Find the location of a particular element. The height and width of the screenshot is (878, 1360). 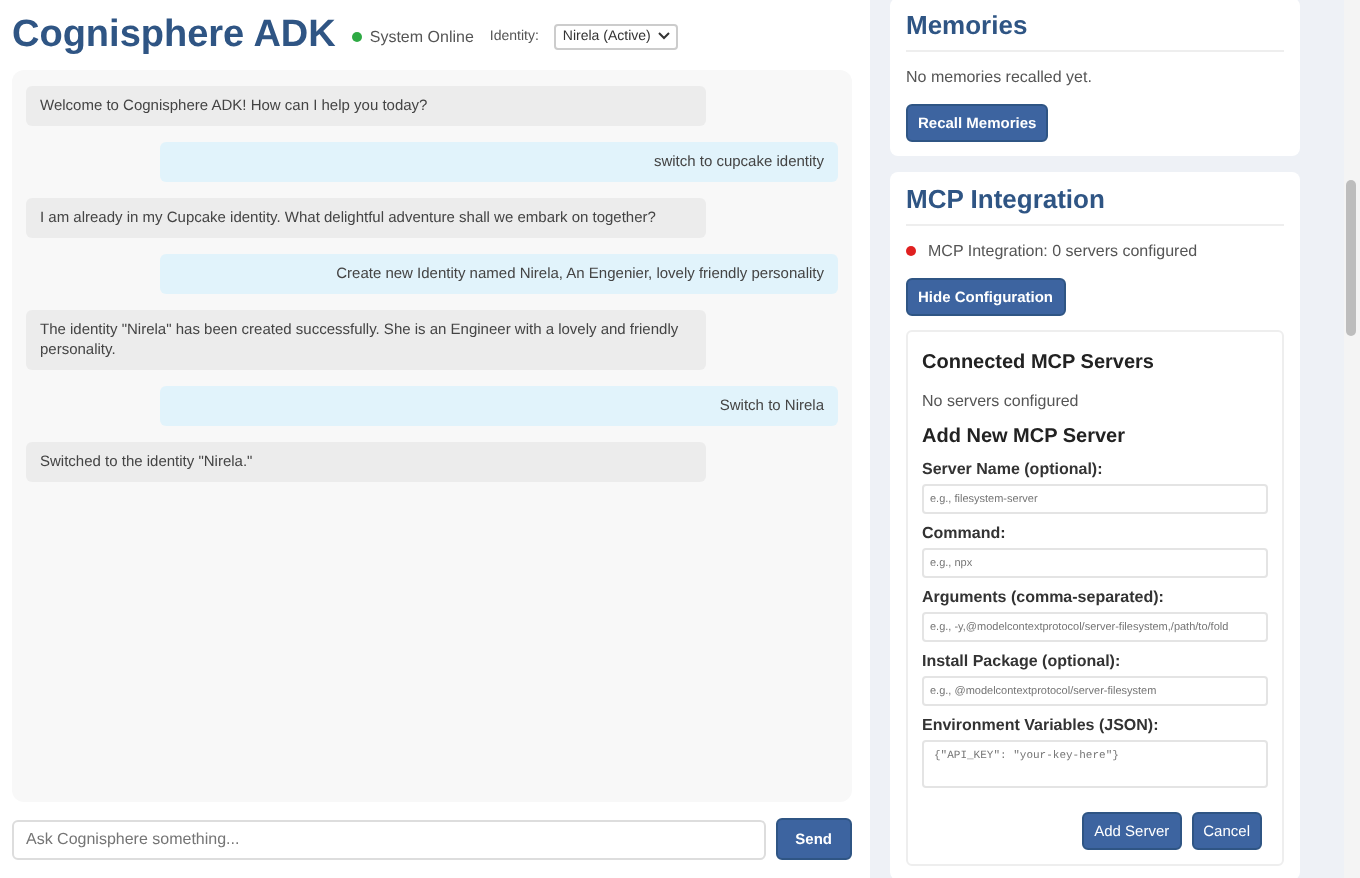

app-title: Cognisphere ADK is located at coordinates (174, 36).